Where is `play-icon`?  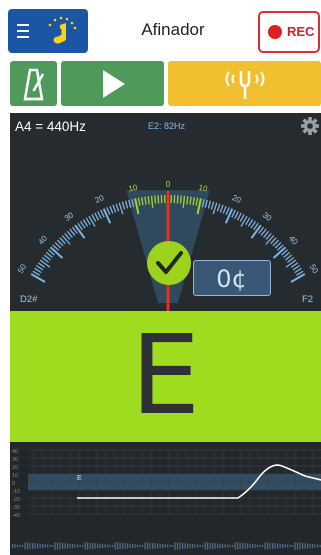 play-icon is located at coordinates (114, 84).